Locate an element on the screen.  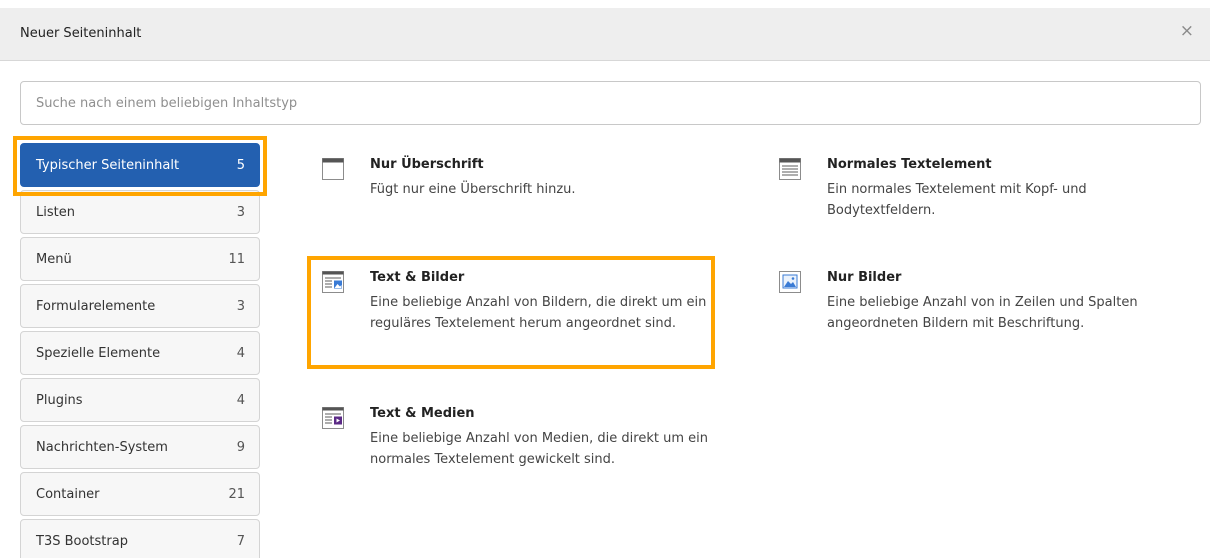
tab-label: T3S Bootstrap is located at coordinates (82, 541).